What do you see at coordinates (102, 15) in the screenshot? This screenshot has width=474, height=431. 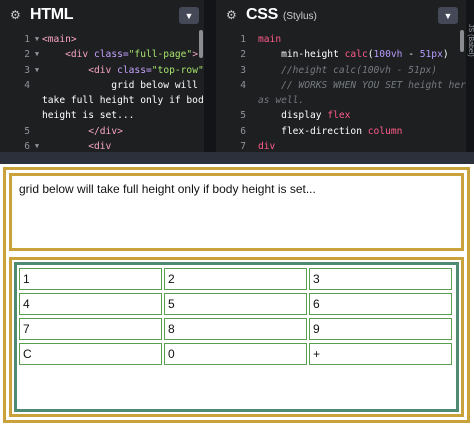 I see `html-panel-header: ⚙ HTML ▼` at bounding box center [102, 15].